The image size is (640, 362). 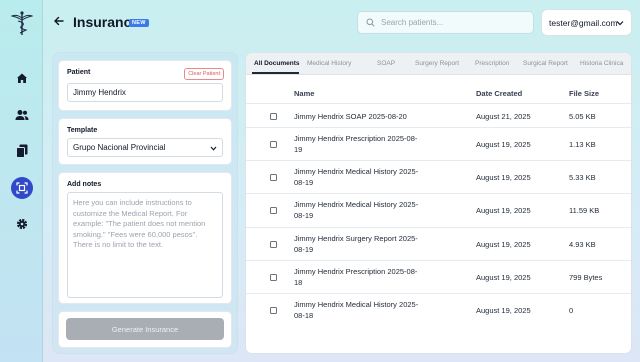 What do you see at coordinates (329, 63) in the screenshot?
I see `tab-medical-history: Medical History` at bounding box center [329, 63].